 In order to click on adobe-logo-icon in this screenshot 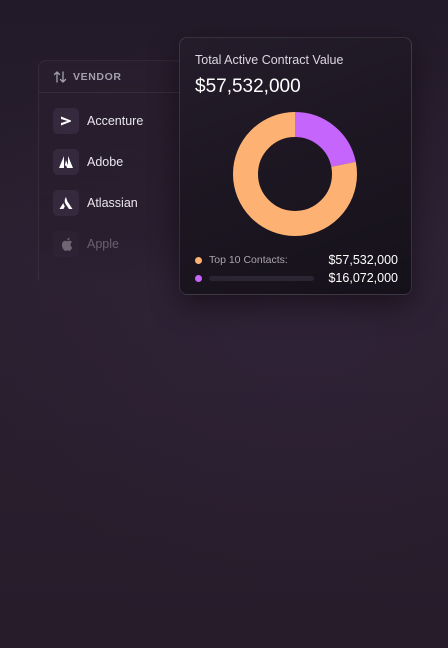, I will do `click(66, 162)`.